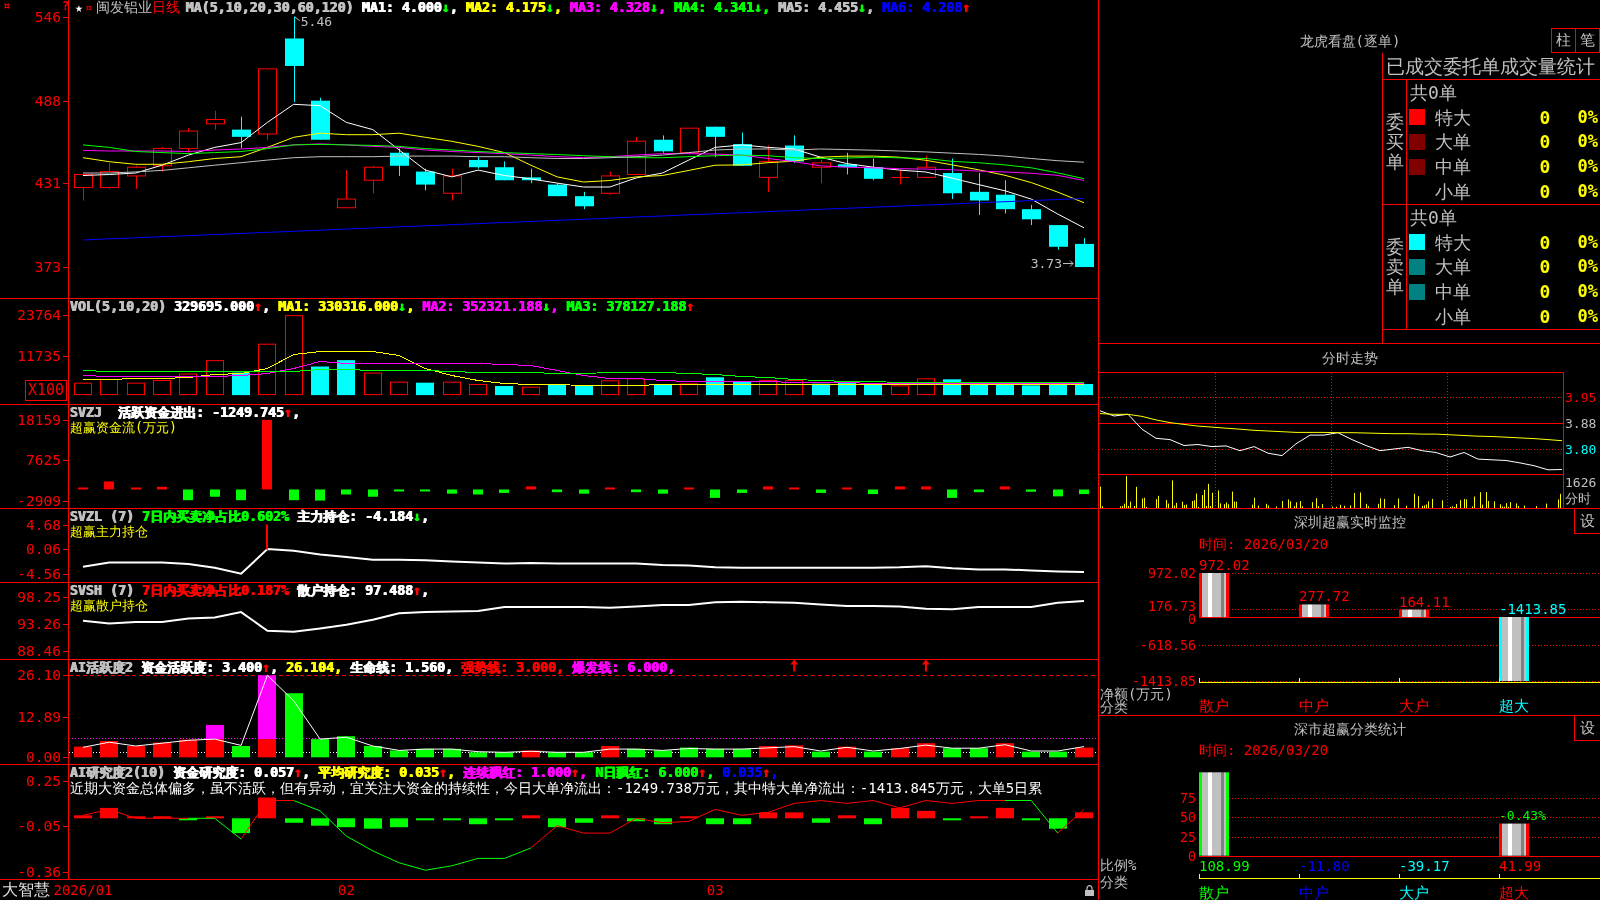  What do you see at coordinates (39, 651) in the screenshot?
I see `axis-tick-label: 88.46` at bounding box center [39, 651].